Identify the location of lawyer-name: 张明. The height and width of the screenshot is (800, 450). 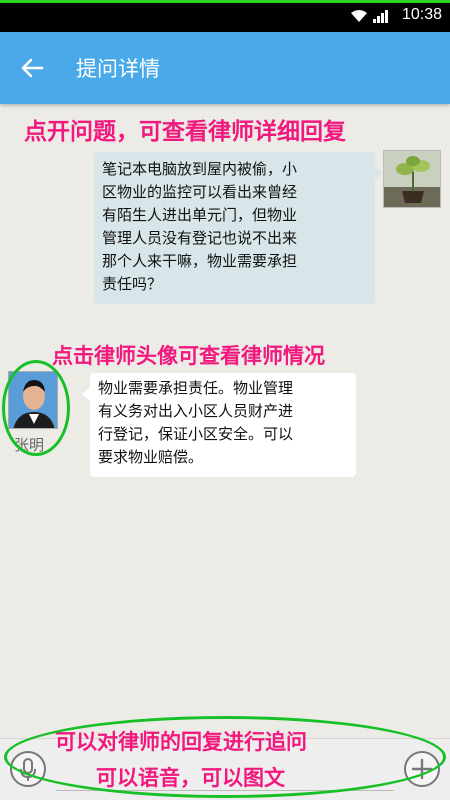
(29, 445).